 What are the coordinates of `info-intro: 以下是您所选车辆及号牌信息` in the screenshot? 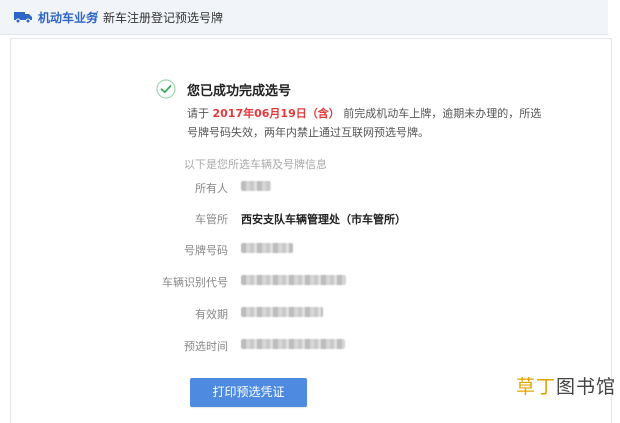 It's located at (255, 164).